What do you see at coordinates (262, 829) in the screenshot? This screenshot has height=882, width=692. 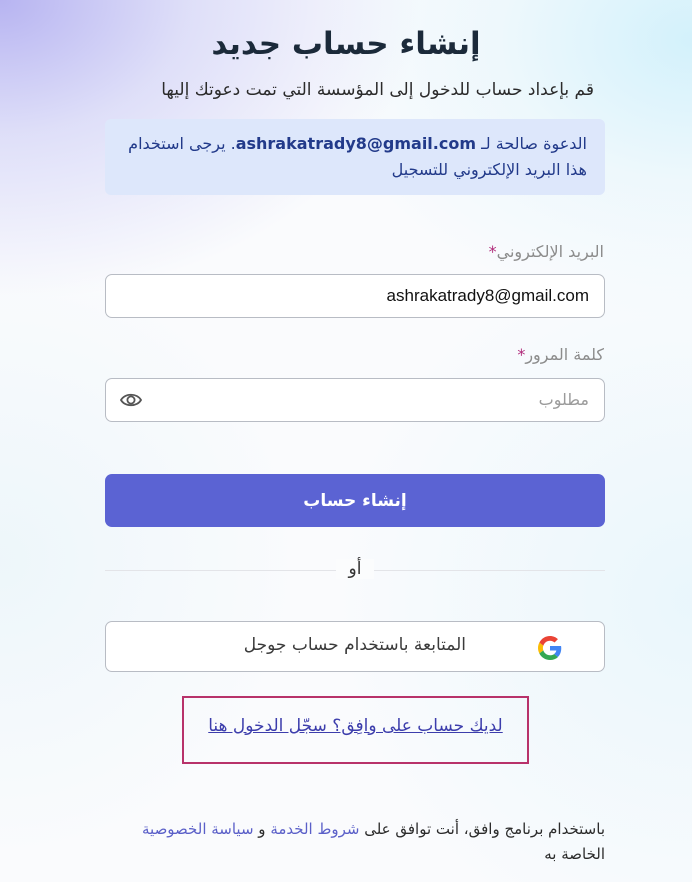 I see `footer-conj: و` at bounding box center [262, 829].